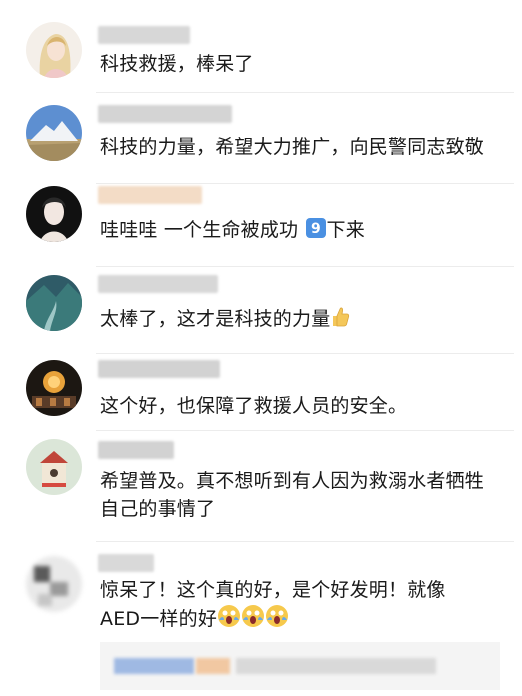  I want to click on reply-username-blurred, so click(154, 666).